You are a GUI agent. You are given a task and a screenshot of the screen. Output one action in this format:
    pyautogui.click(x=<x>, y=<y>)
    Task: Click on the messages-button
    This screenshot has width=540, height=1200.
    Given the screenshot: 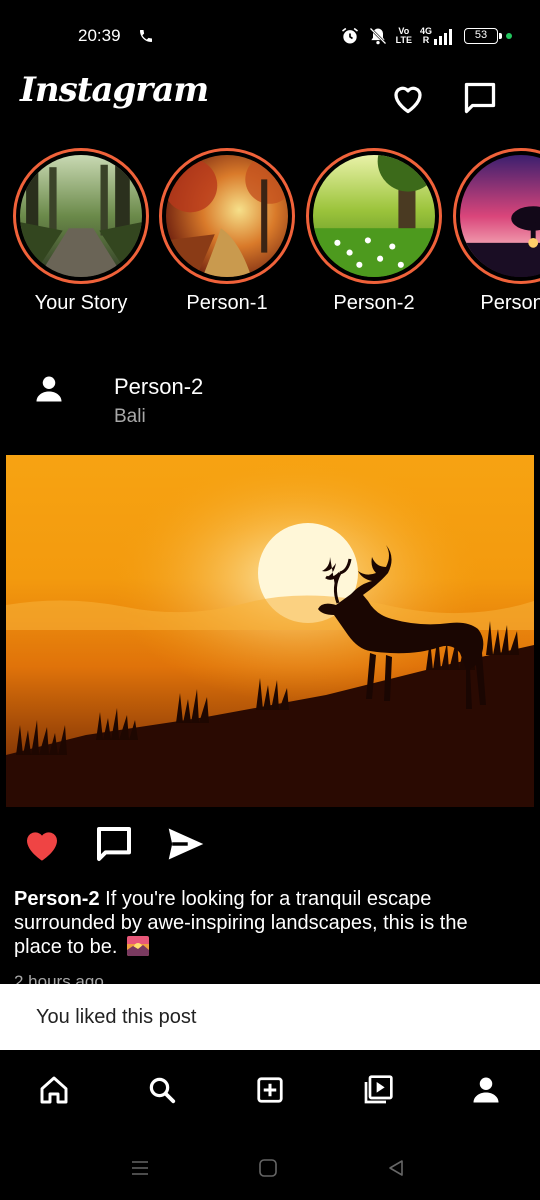 What is the action you would take?
    pyautogui.click(x=480, y=98)
    